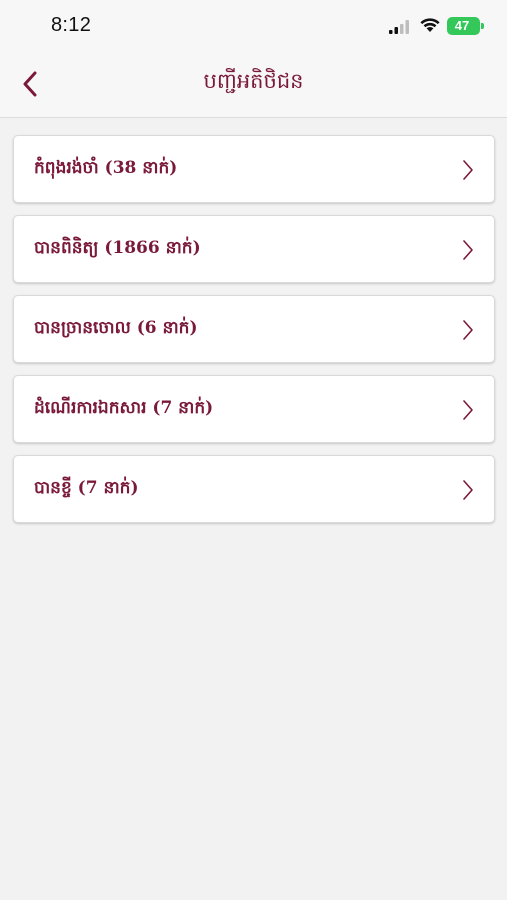 This screenshot has height=900, width=507. What do you see at coordinates (253, 81) in the screenshot?
I see `page-title: បញ្ជីអតិថិជន` at bounding box center [253, 81].